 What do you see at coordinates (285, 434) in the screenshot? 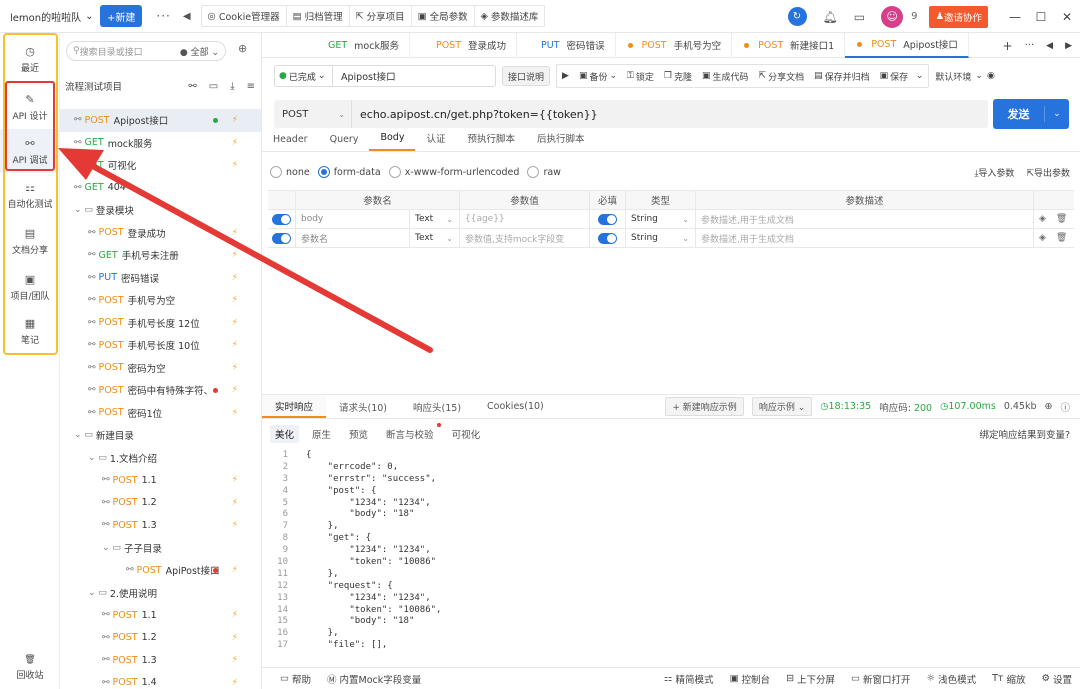
I see `tab-pretty: 美化` at bounding box center [285, 434].